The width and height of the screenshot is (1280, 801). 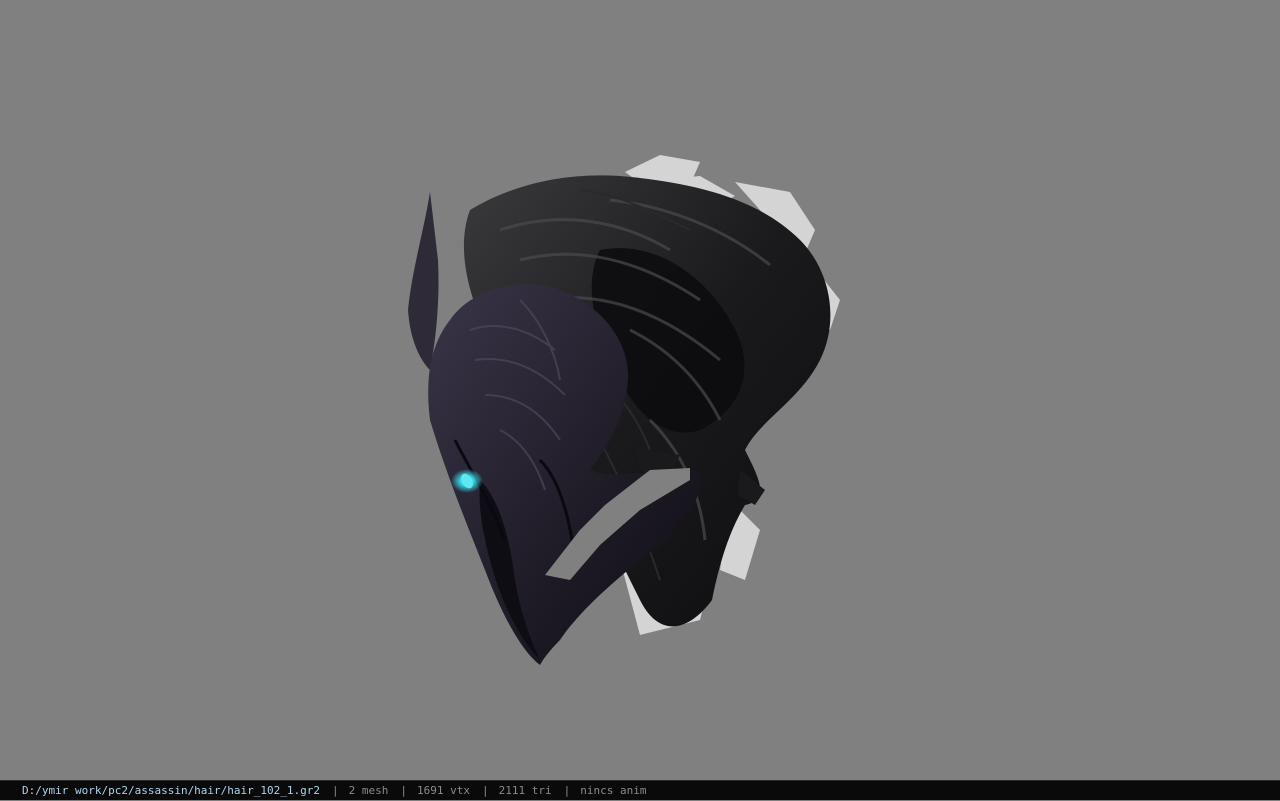 What do you see at coordinates (368, 790) in the screenshot?
I see `mesh-count: 2 mesh` at bounding box center [368, 790].